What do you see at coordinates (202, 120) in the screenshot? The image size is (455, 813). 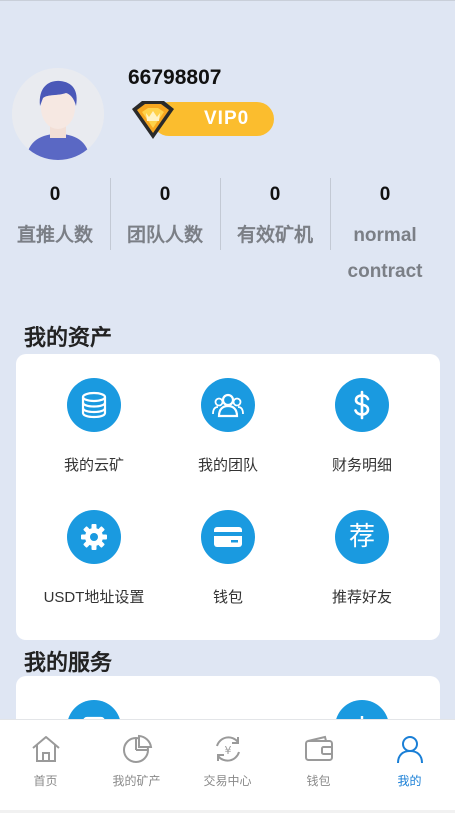 I see `vip-badge: VIP0` at bounding box center [202, 120].